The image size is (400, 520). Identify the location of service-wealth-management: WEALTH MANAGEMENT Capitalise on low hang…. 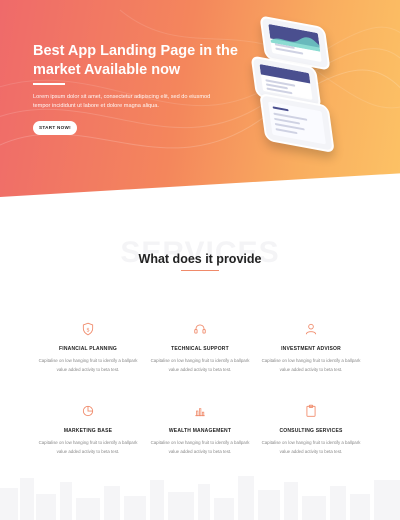
(200, 430).